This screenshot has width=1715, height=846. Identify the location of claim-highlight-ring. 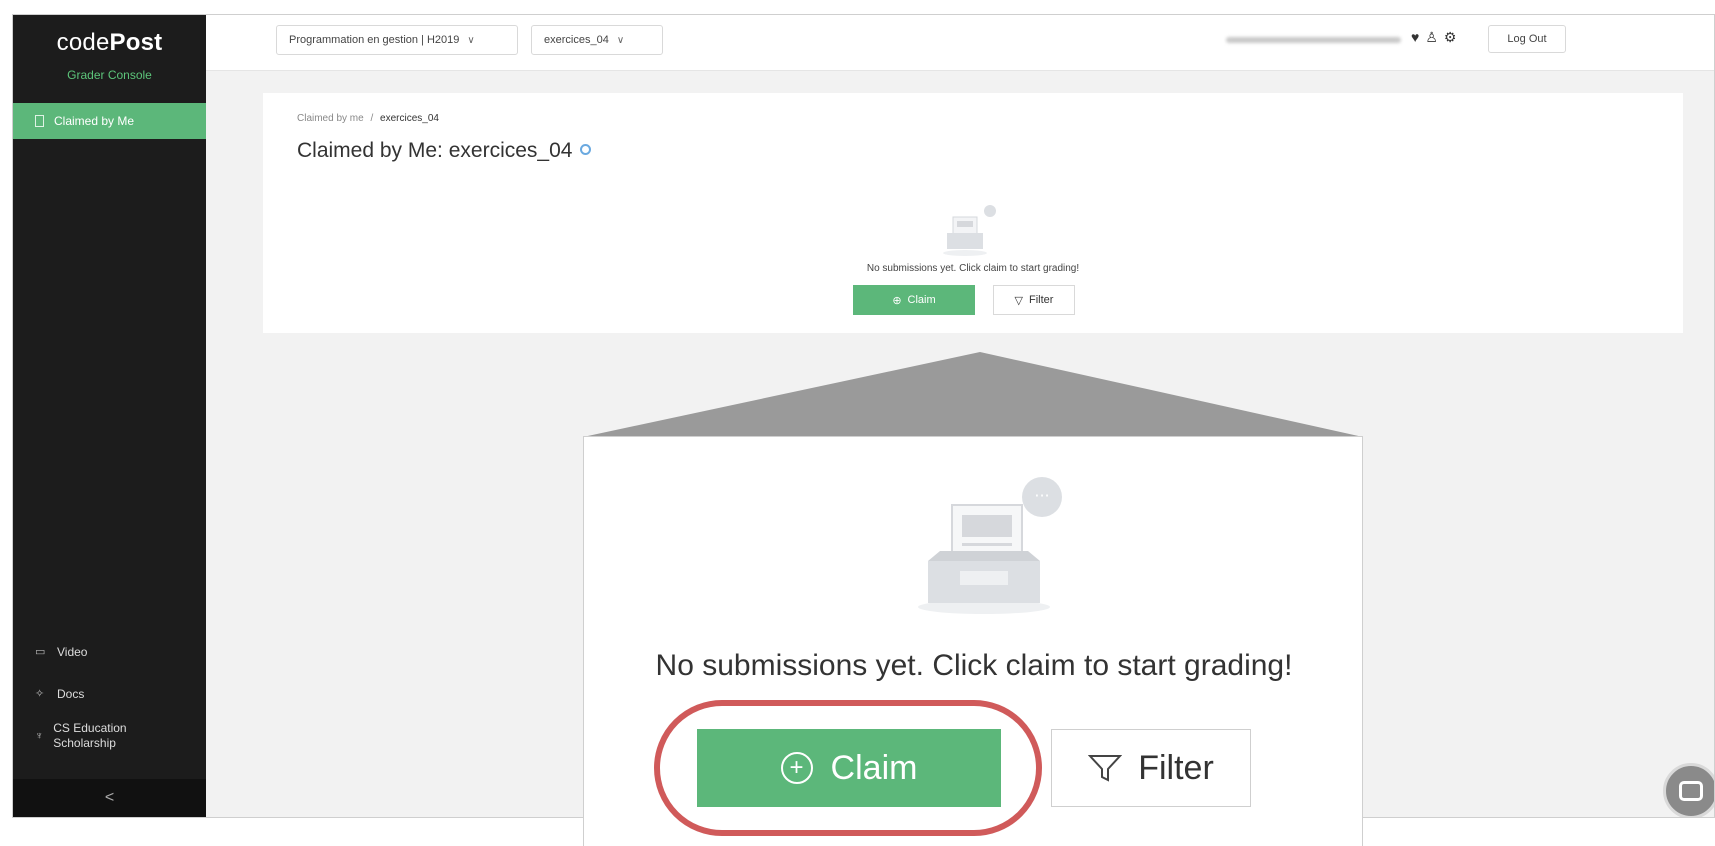
(848, 768).